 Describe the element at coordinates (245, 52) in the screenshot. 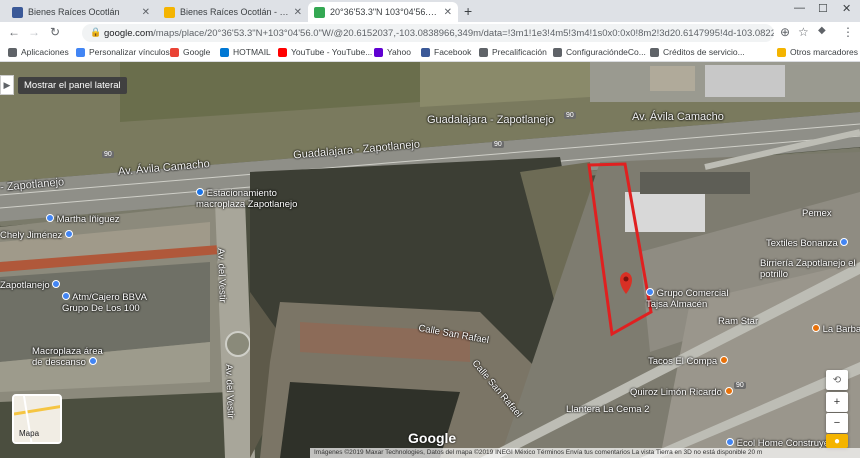

I see `bookmark-hotmail: HOTMAIL` at that location.